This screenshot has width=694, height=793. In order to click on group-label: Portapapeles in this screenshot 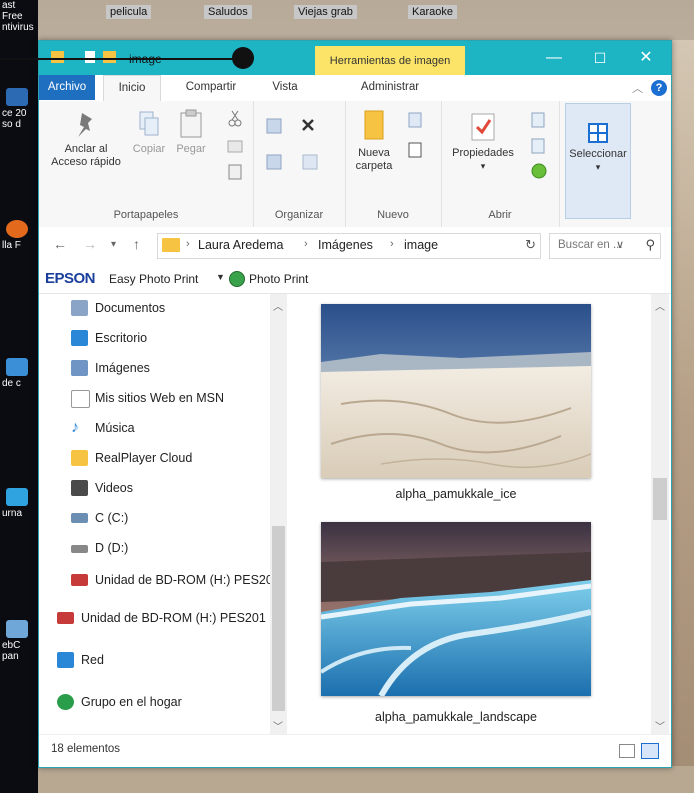, I will do `click(146, 215)`.